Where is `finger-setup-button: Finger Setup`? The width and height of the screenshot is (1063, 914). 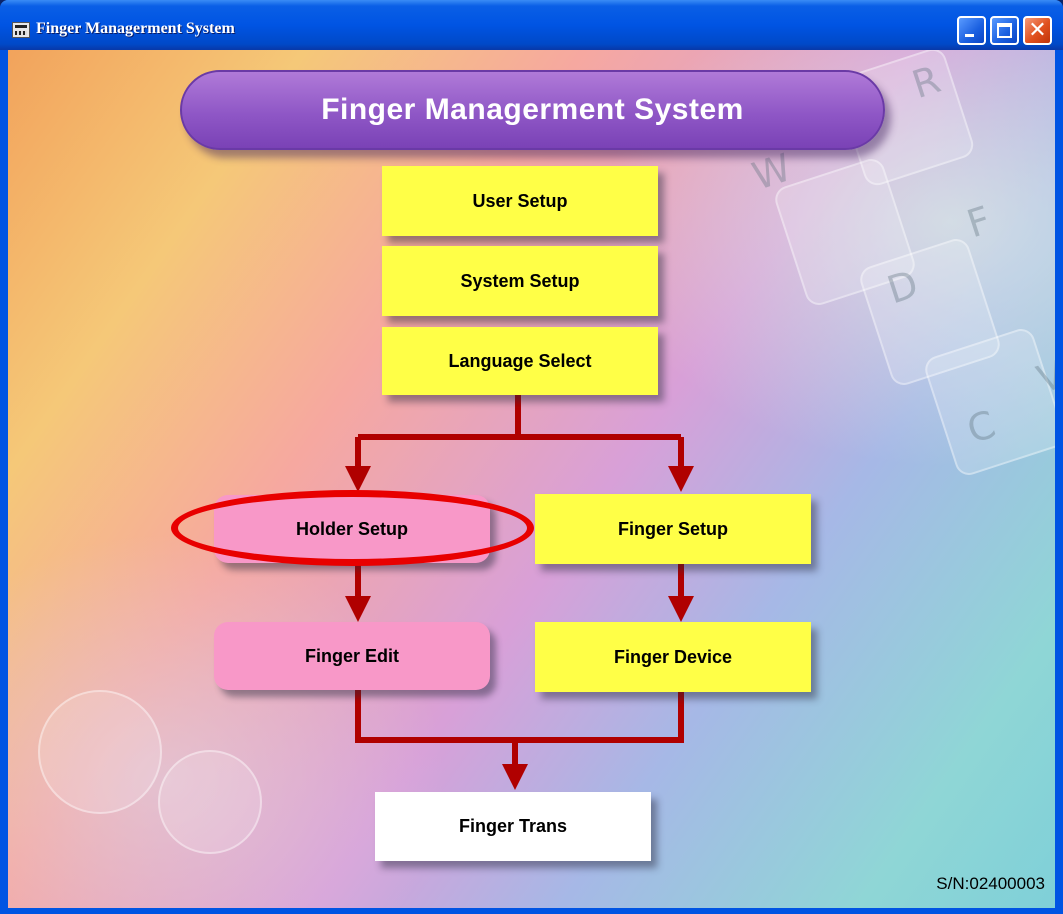 finger-setup-button: Finger Setup is located at coordinates (673, 529).